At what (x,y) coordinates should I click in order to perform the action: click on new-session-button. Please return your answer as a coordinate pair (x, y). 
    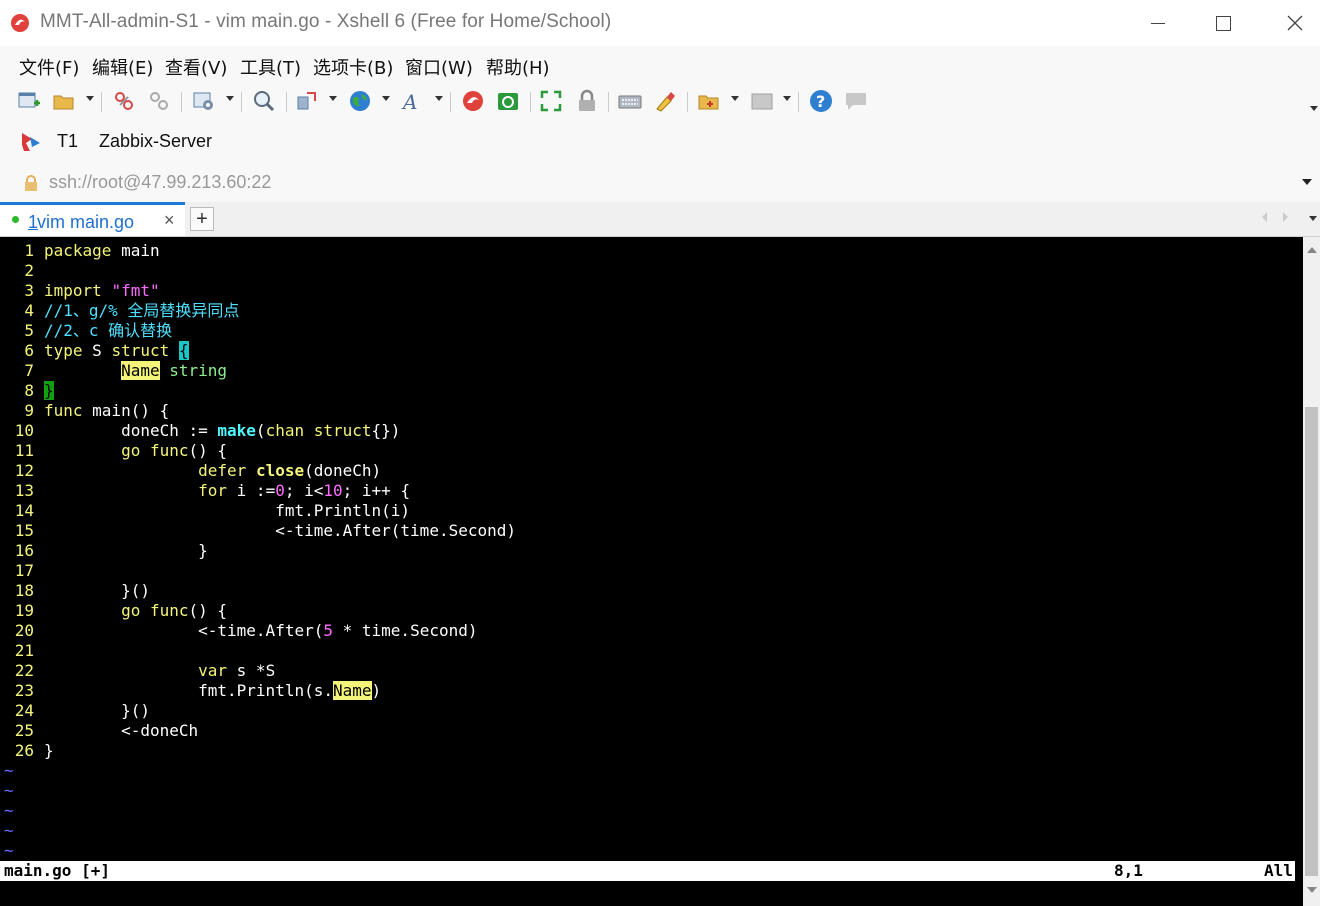
    Looking at the image, I should click on (29, 101).